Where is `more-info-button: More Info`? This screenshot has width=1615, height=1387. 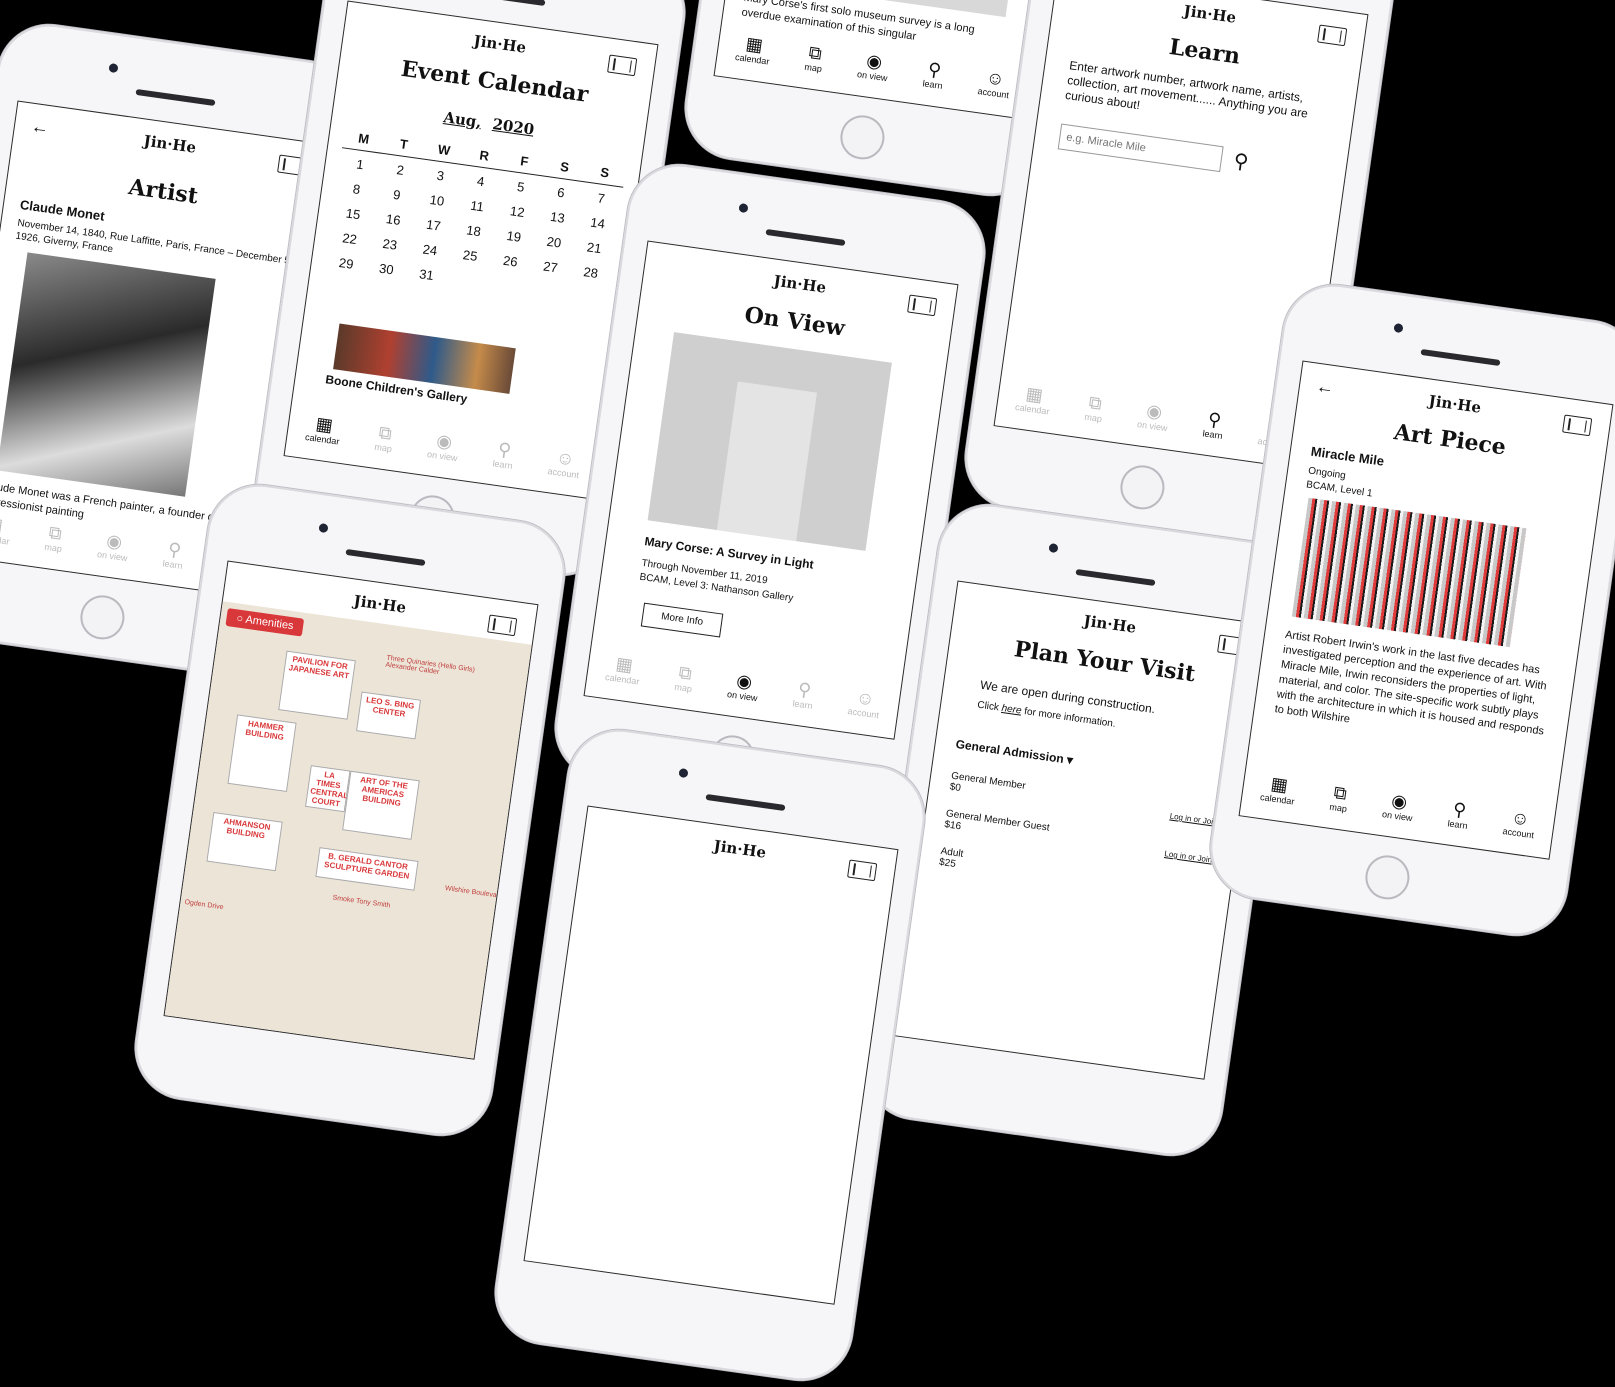 more-info-button: More Info is located at coordinates (682, 620).